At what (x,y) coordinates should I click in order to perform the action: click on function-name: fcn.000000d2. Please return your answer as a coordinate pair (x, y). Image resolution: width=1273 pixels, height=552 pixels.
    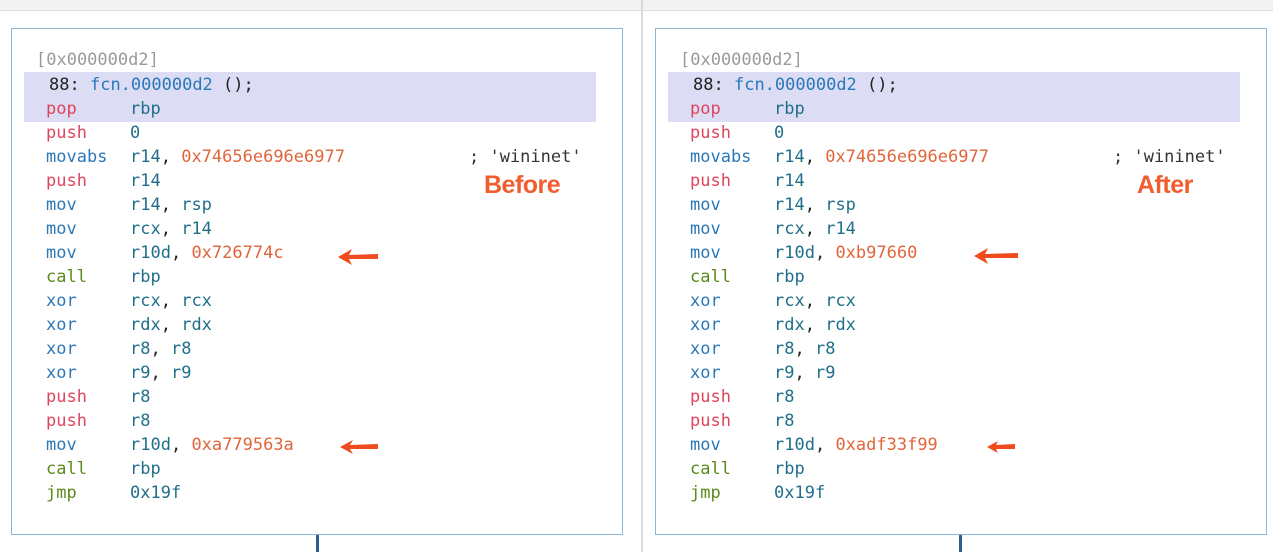
    Looking at the image, I should click on (795, 85).